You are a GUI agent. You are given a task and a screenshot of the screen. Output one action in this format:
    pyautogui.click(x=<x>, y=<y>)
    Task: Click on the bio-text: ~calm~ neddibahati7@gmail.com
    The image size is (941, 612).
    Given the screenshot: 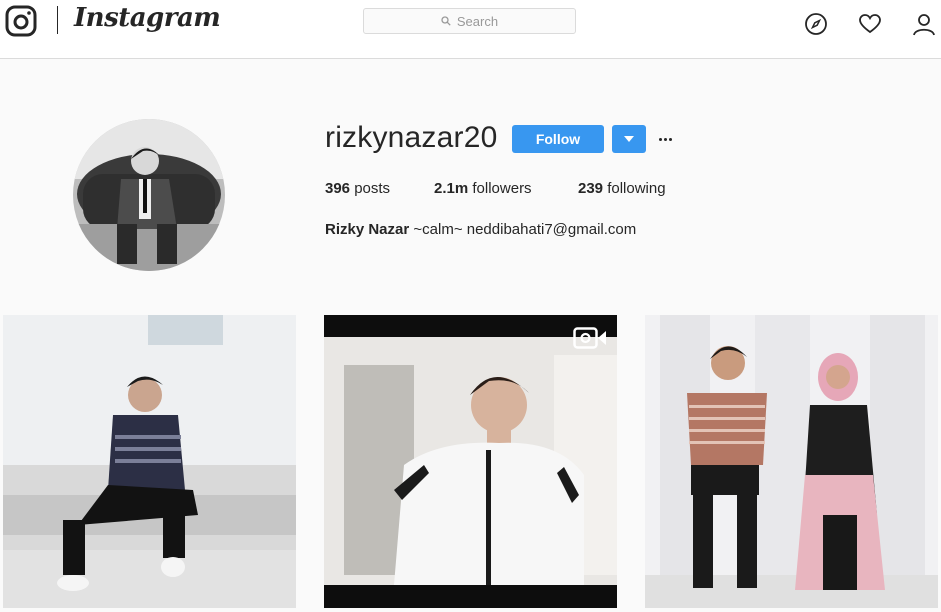 What is the action you would take?
    pyautogui.click(x=525, y=229)
    